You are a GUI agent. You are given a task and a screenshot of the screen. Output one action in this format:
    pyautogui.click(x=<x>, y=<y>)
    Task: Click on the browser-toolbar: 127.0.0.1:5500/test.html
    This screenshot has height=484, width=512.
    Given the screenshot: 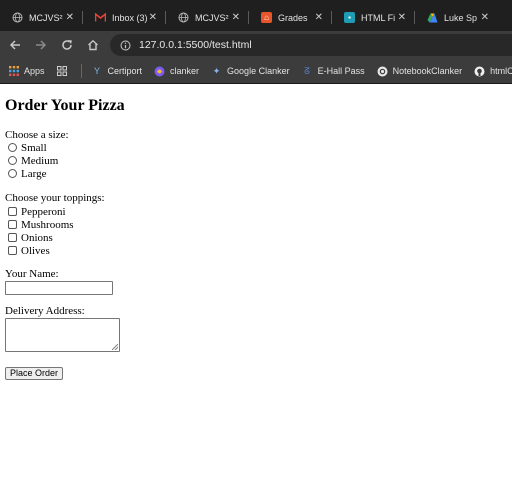 What is the action you would take?
    pyautogui.click(x=256, y=45)
    